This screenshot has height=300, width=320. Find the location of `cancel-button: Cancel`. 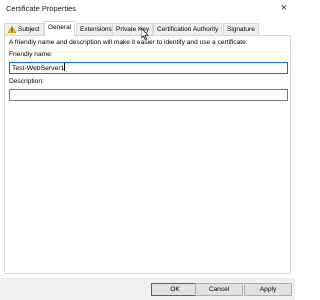

cancel-button: Cancel is located at coordinates (219, 289).